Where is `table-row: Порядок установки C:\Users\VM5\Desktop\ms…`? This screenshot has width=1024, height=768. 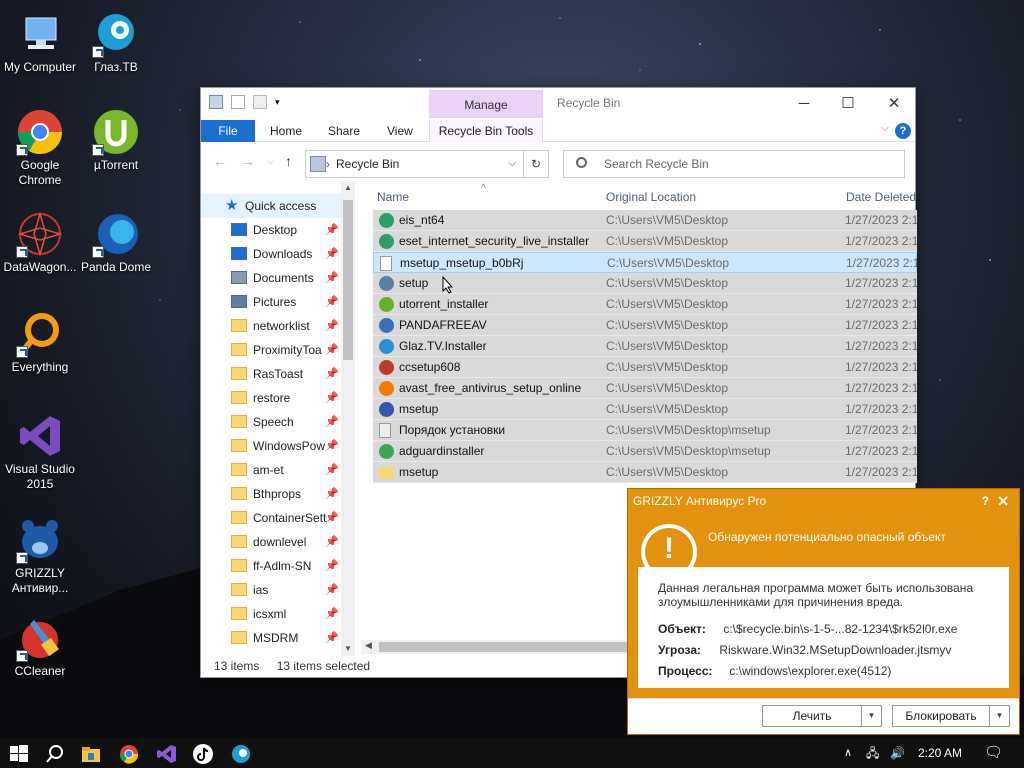 table-row: Порядок установки C:\Users\VM5\Desktop\ms… is located at coordinates (645, 430).